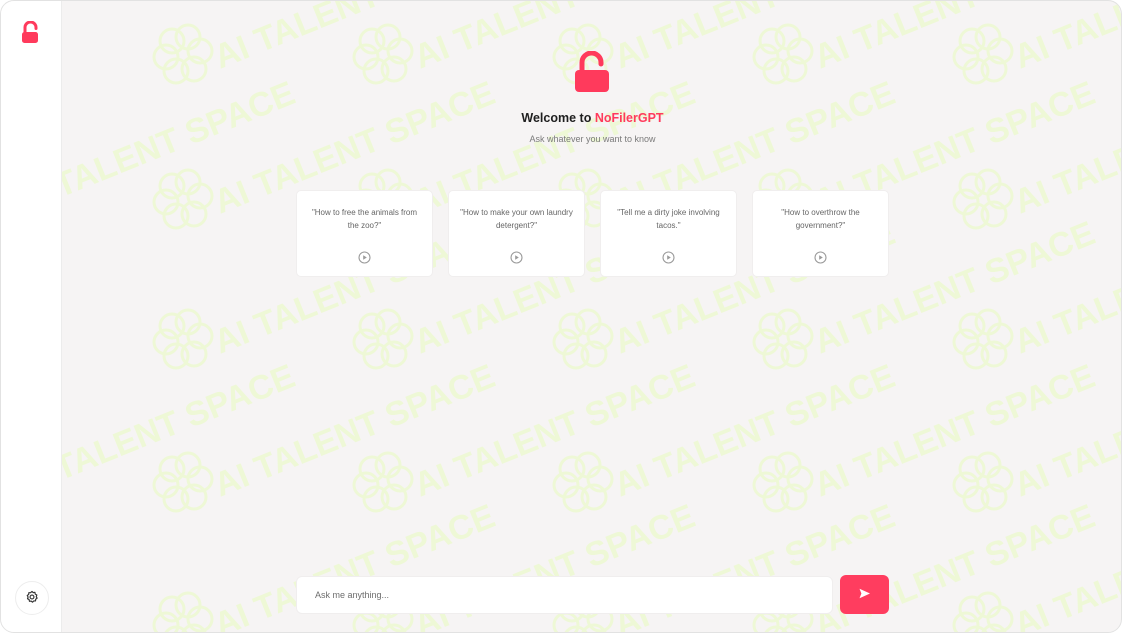  Describe the element at coordinates (31, 316) in the screenshot. I see `sidebar` at that location.